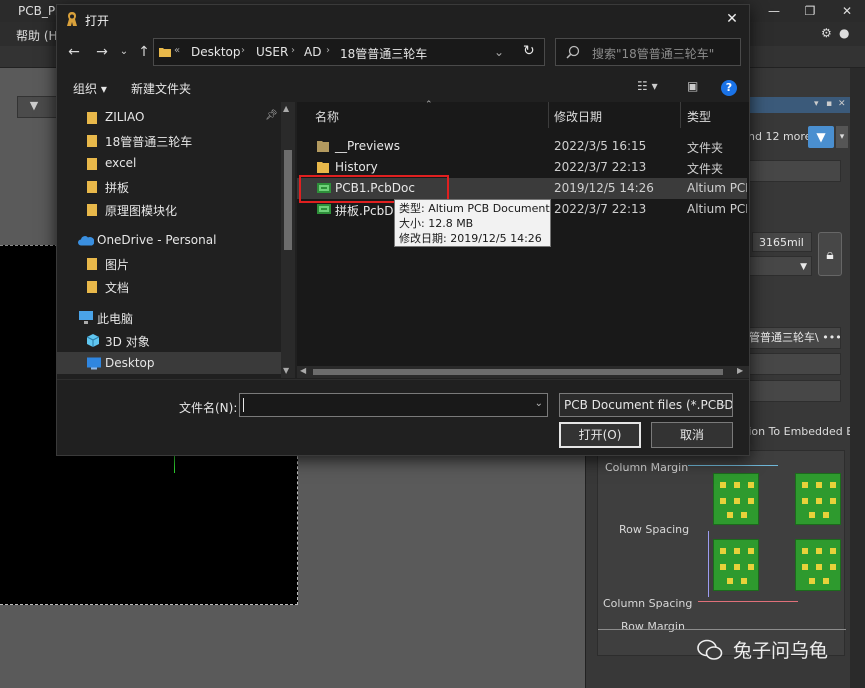 The image size is (865, 688). What do you see at coordinates (169, 209) in the screenshot?
I see `nav-item-schematic: 原理图模块化` at bounding box center [169, 209].